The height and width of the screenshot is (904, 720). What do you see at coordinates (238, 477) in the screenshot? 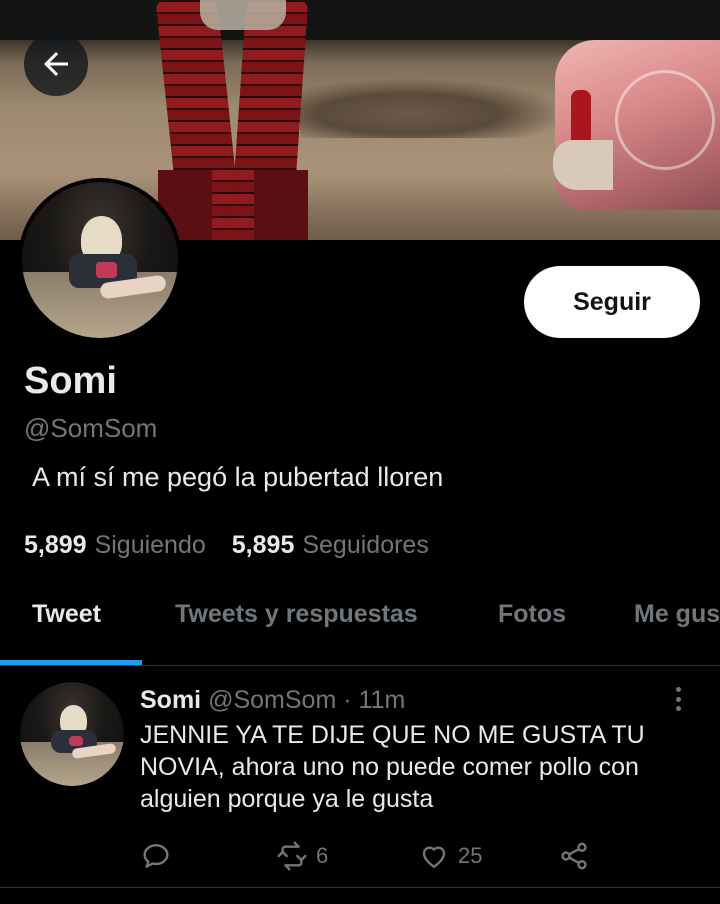
I see `profile-bio: A mí sí me pegó la pubertad lloren` at bounding box center [238, 477].